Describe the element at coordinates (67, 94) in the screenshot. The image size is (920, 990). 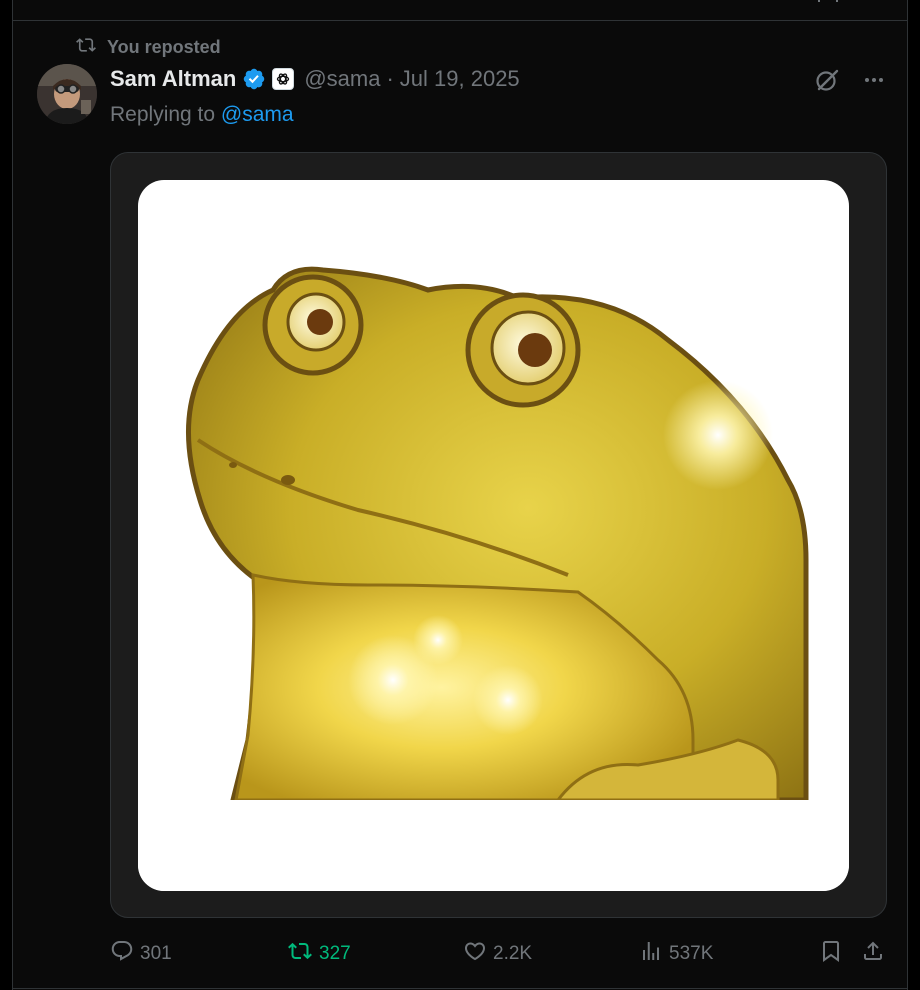
I see `avatar` at that location.